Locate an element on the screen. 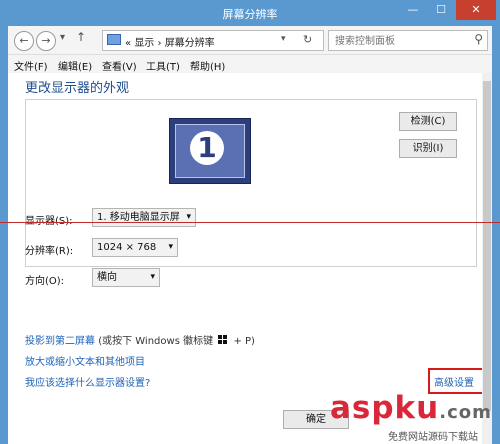 This screenshot has height=444, width=500. watermark-logo: aspku.com is located at coordinates (411, 408).